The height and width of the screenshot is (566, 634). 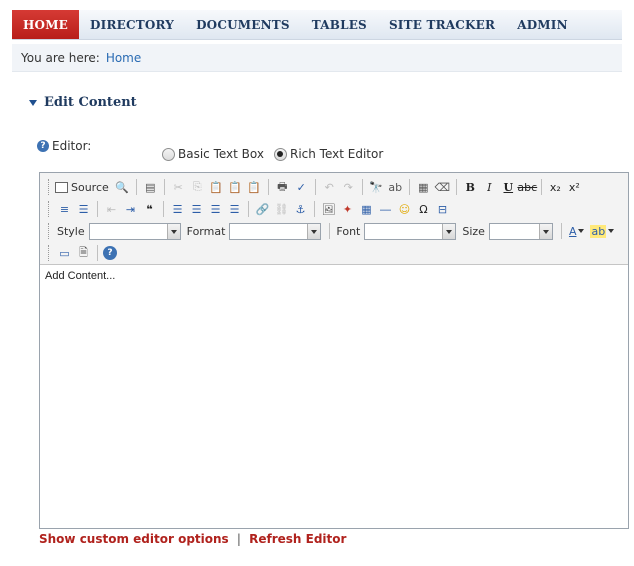 I want to click on italic-icon: I, so click(x=489, y=187).